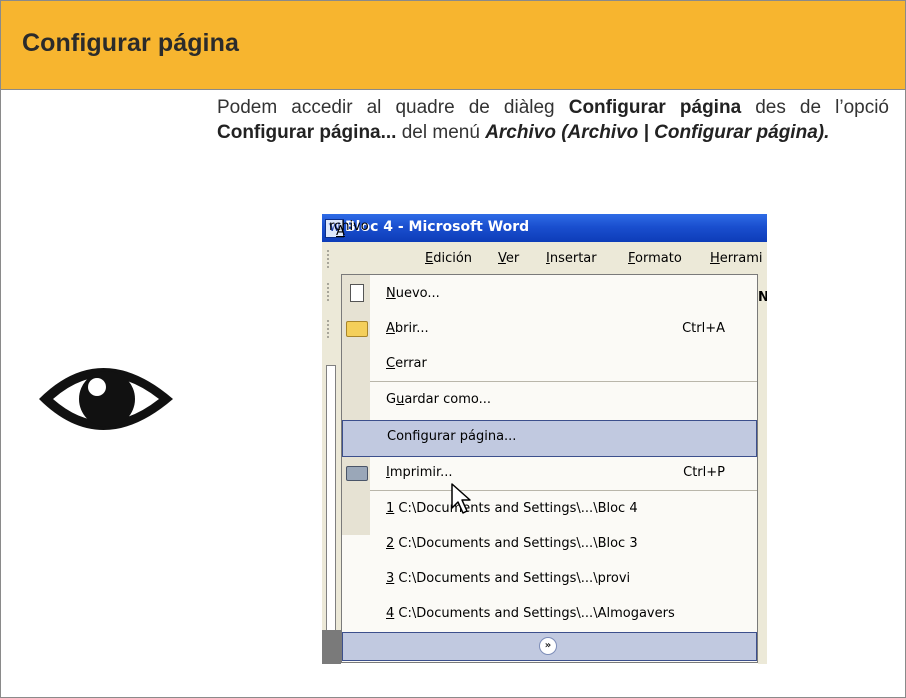 This screenshot has width=906, height=698. What do you see at coordinates (704, 472) in the screenshot?
I see `shortcut-imprimir: Ctrl+P` at bounding box center [704, 472].